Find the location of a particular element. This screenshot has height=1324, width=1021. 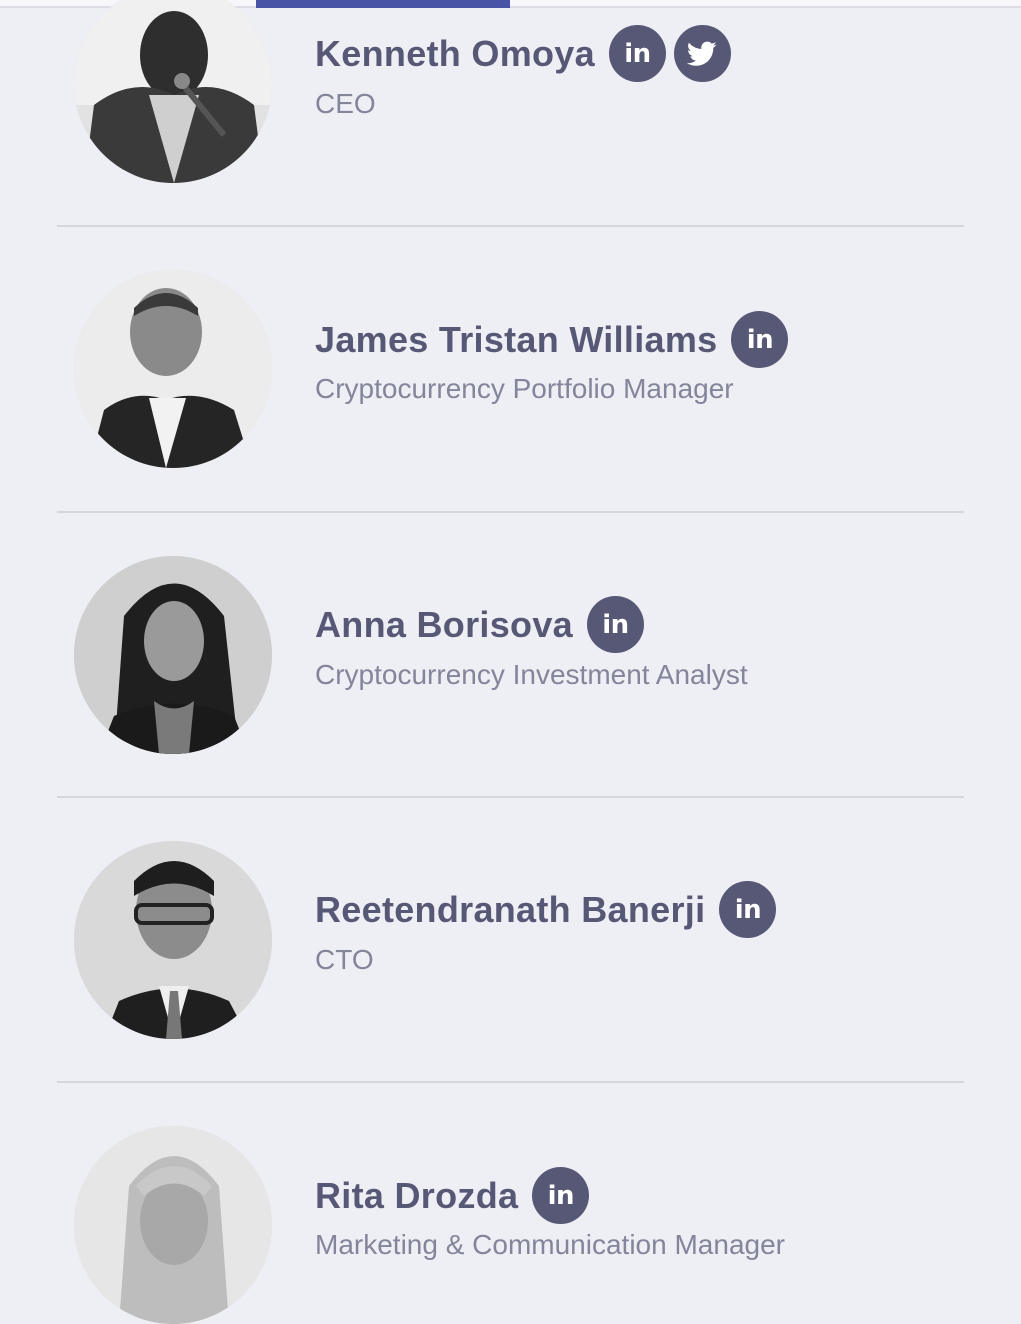

member-role: CTO is located at coordinates (344, 959).